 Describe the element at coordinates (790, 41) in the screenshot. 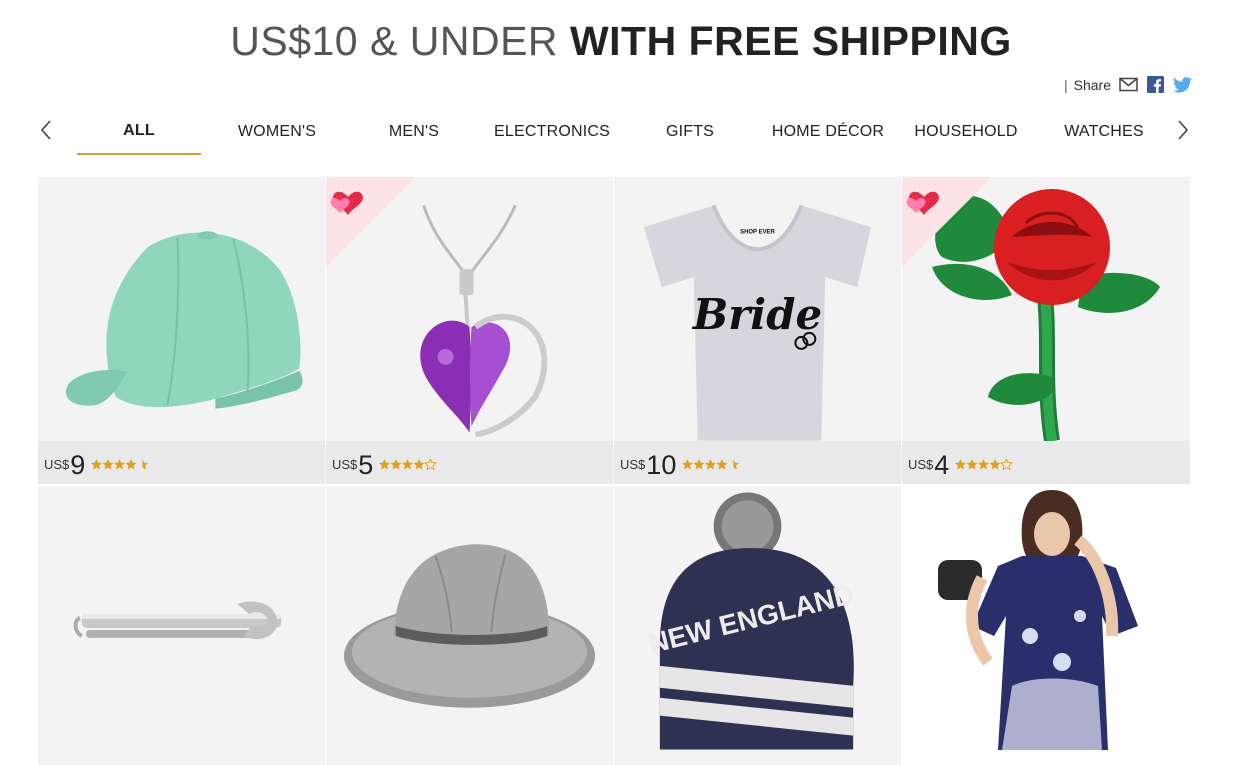

I see `title-bold: WITH FREE SHIPPING` at that location.